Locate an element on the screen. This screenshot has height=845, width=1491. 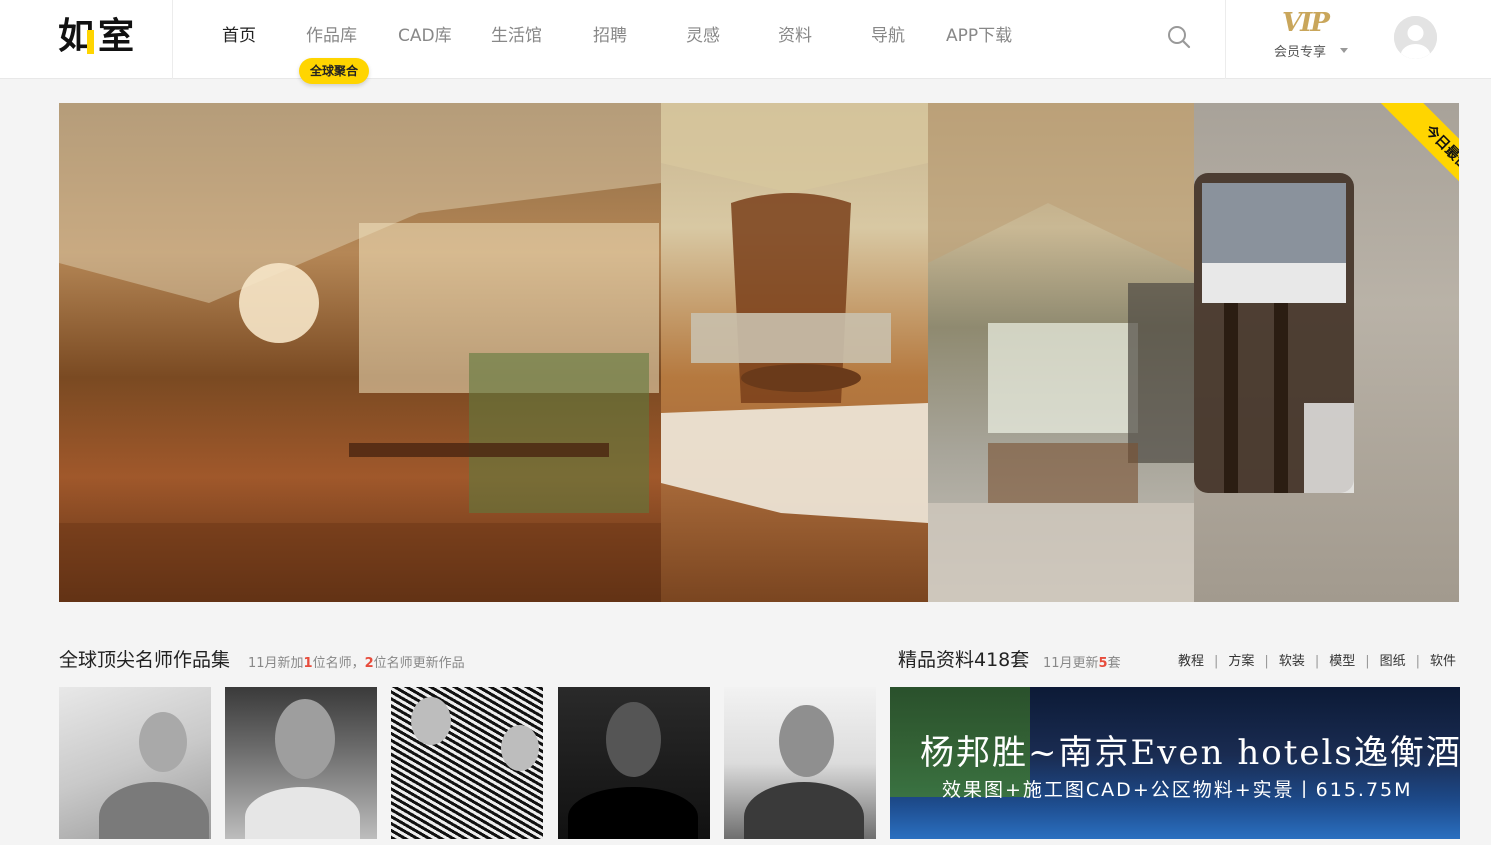
nav-app-download: APP下载 is located at coordinates (979, 36).